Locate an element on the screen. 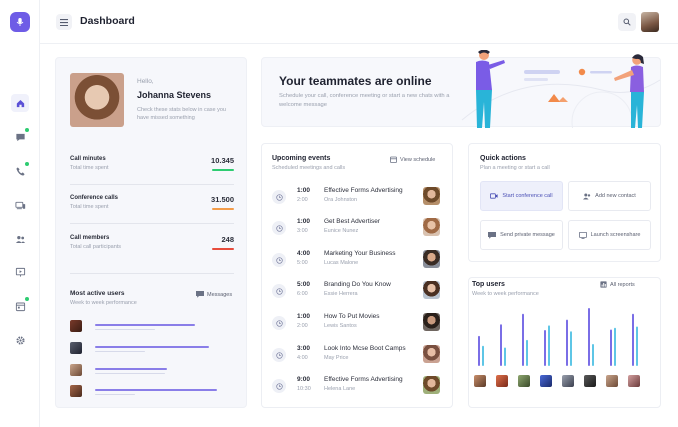 This screenshot has height=427, width=678. button-label: Start conference call is located at coordinates (527, 196).